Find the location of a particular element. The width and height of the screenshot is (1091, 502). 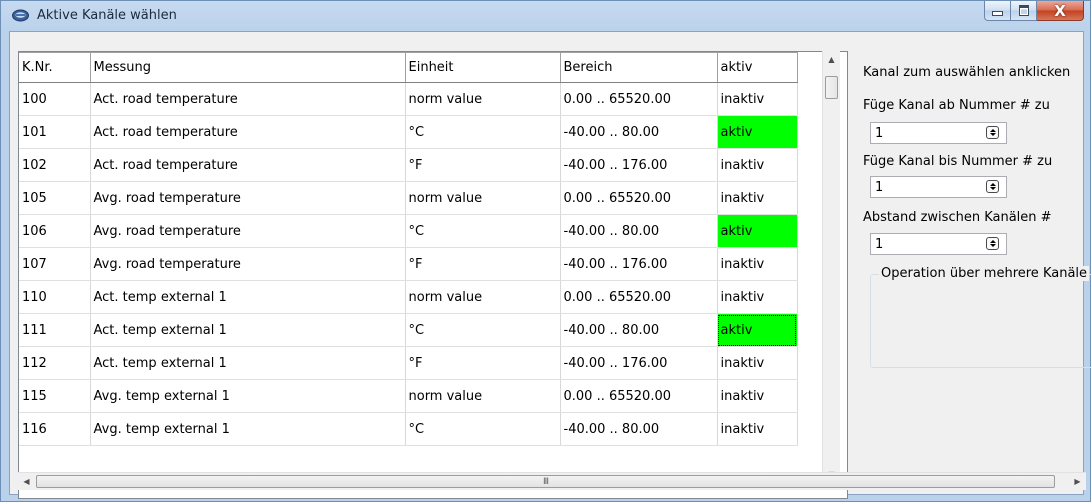

scroll-up-icon: ▲ is located at coordinates (831, 59).